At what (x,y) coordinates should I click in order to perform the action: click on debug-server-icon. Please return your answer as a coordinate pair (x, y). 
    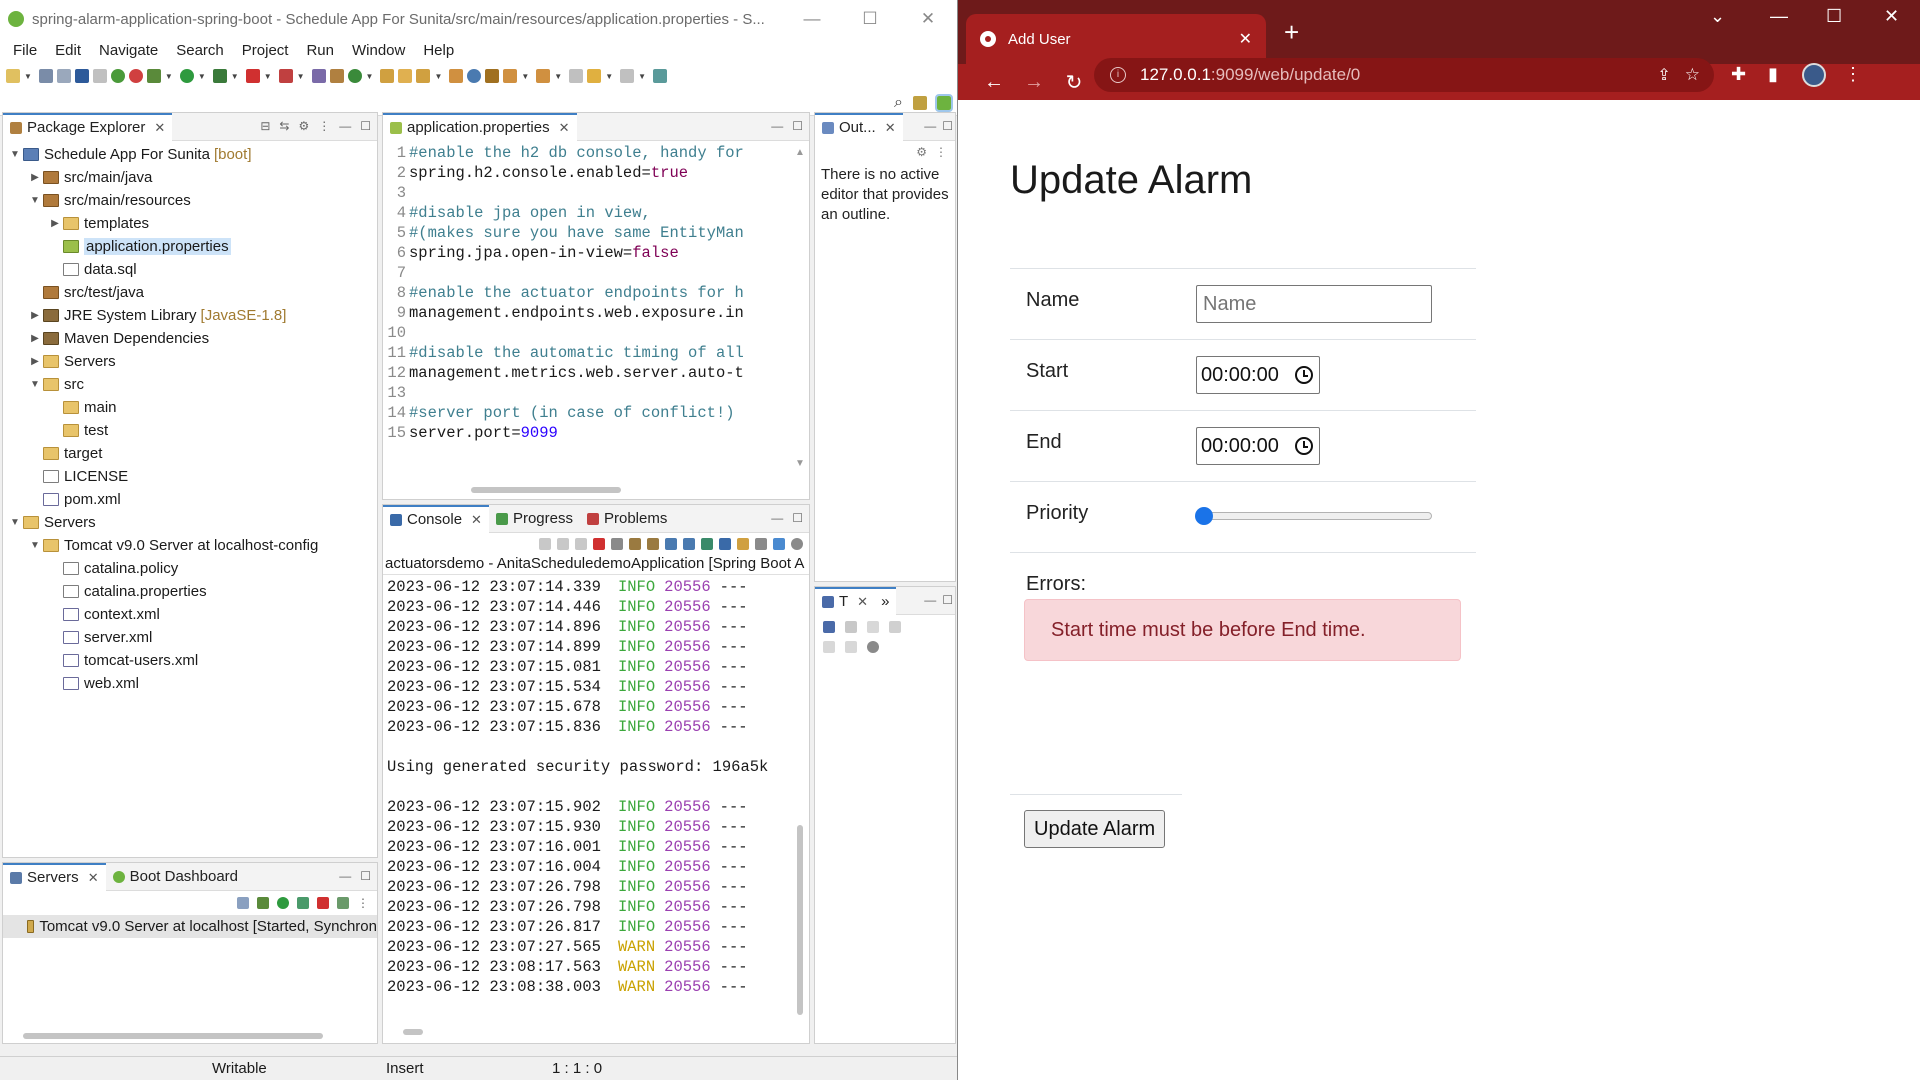
    Looking at the image, I should click on (263, 903).